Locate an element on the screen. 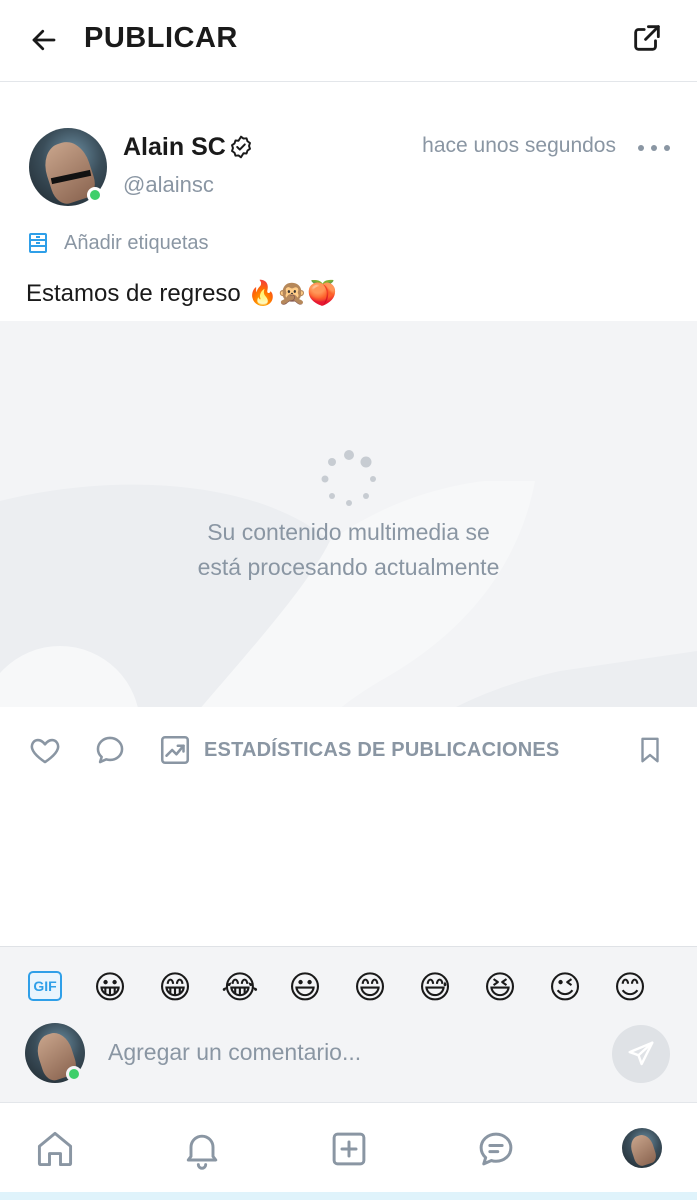  comment-button is located at coordinates (110, 750).